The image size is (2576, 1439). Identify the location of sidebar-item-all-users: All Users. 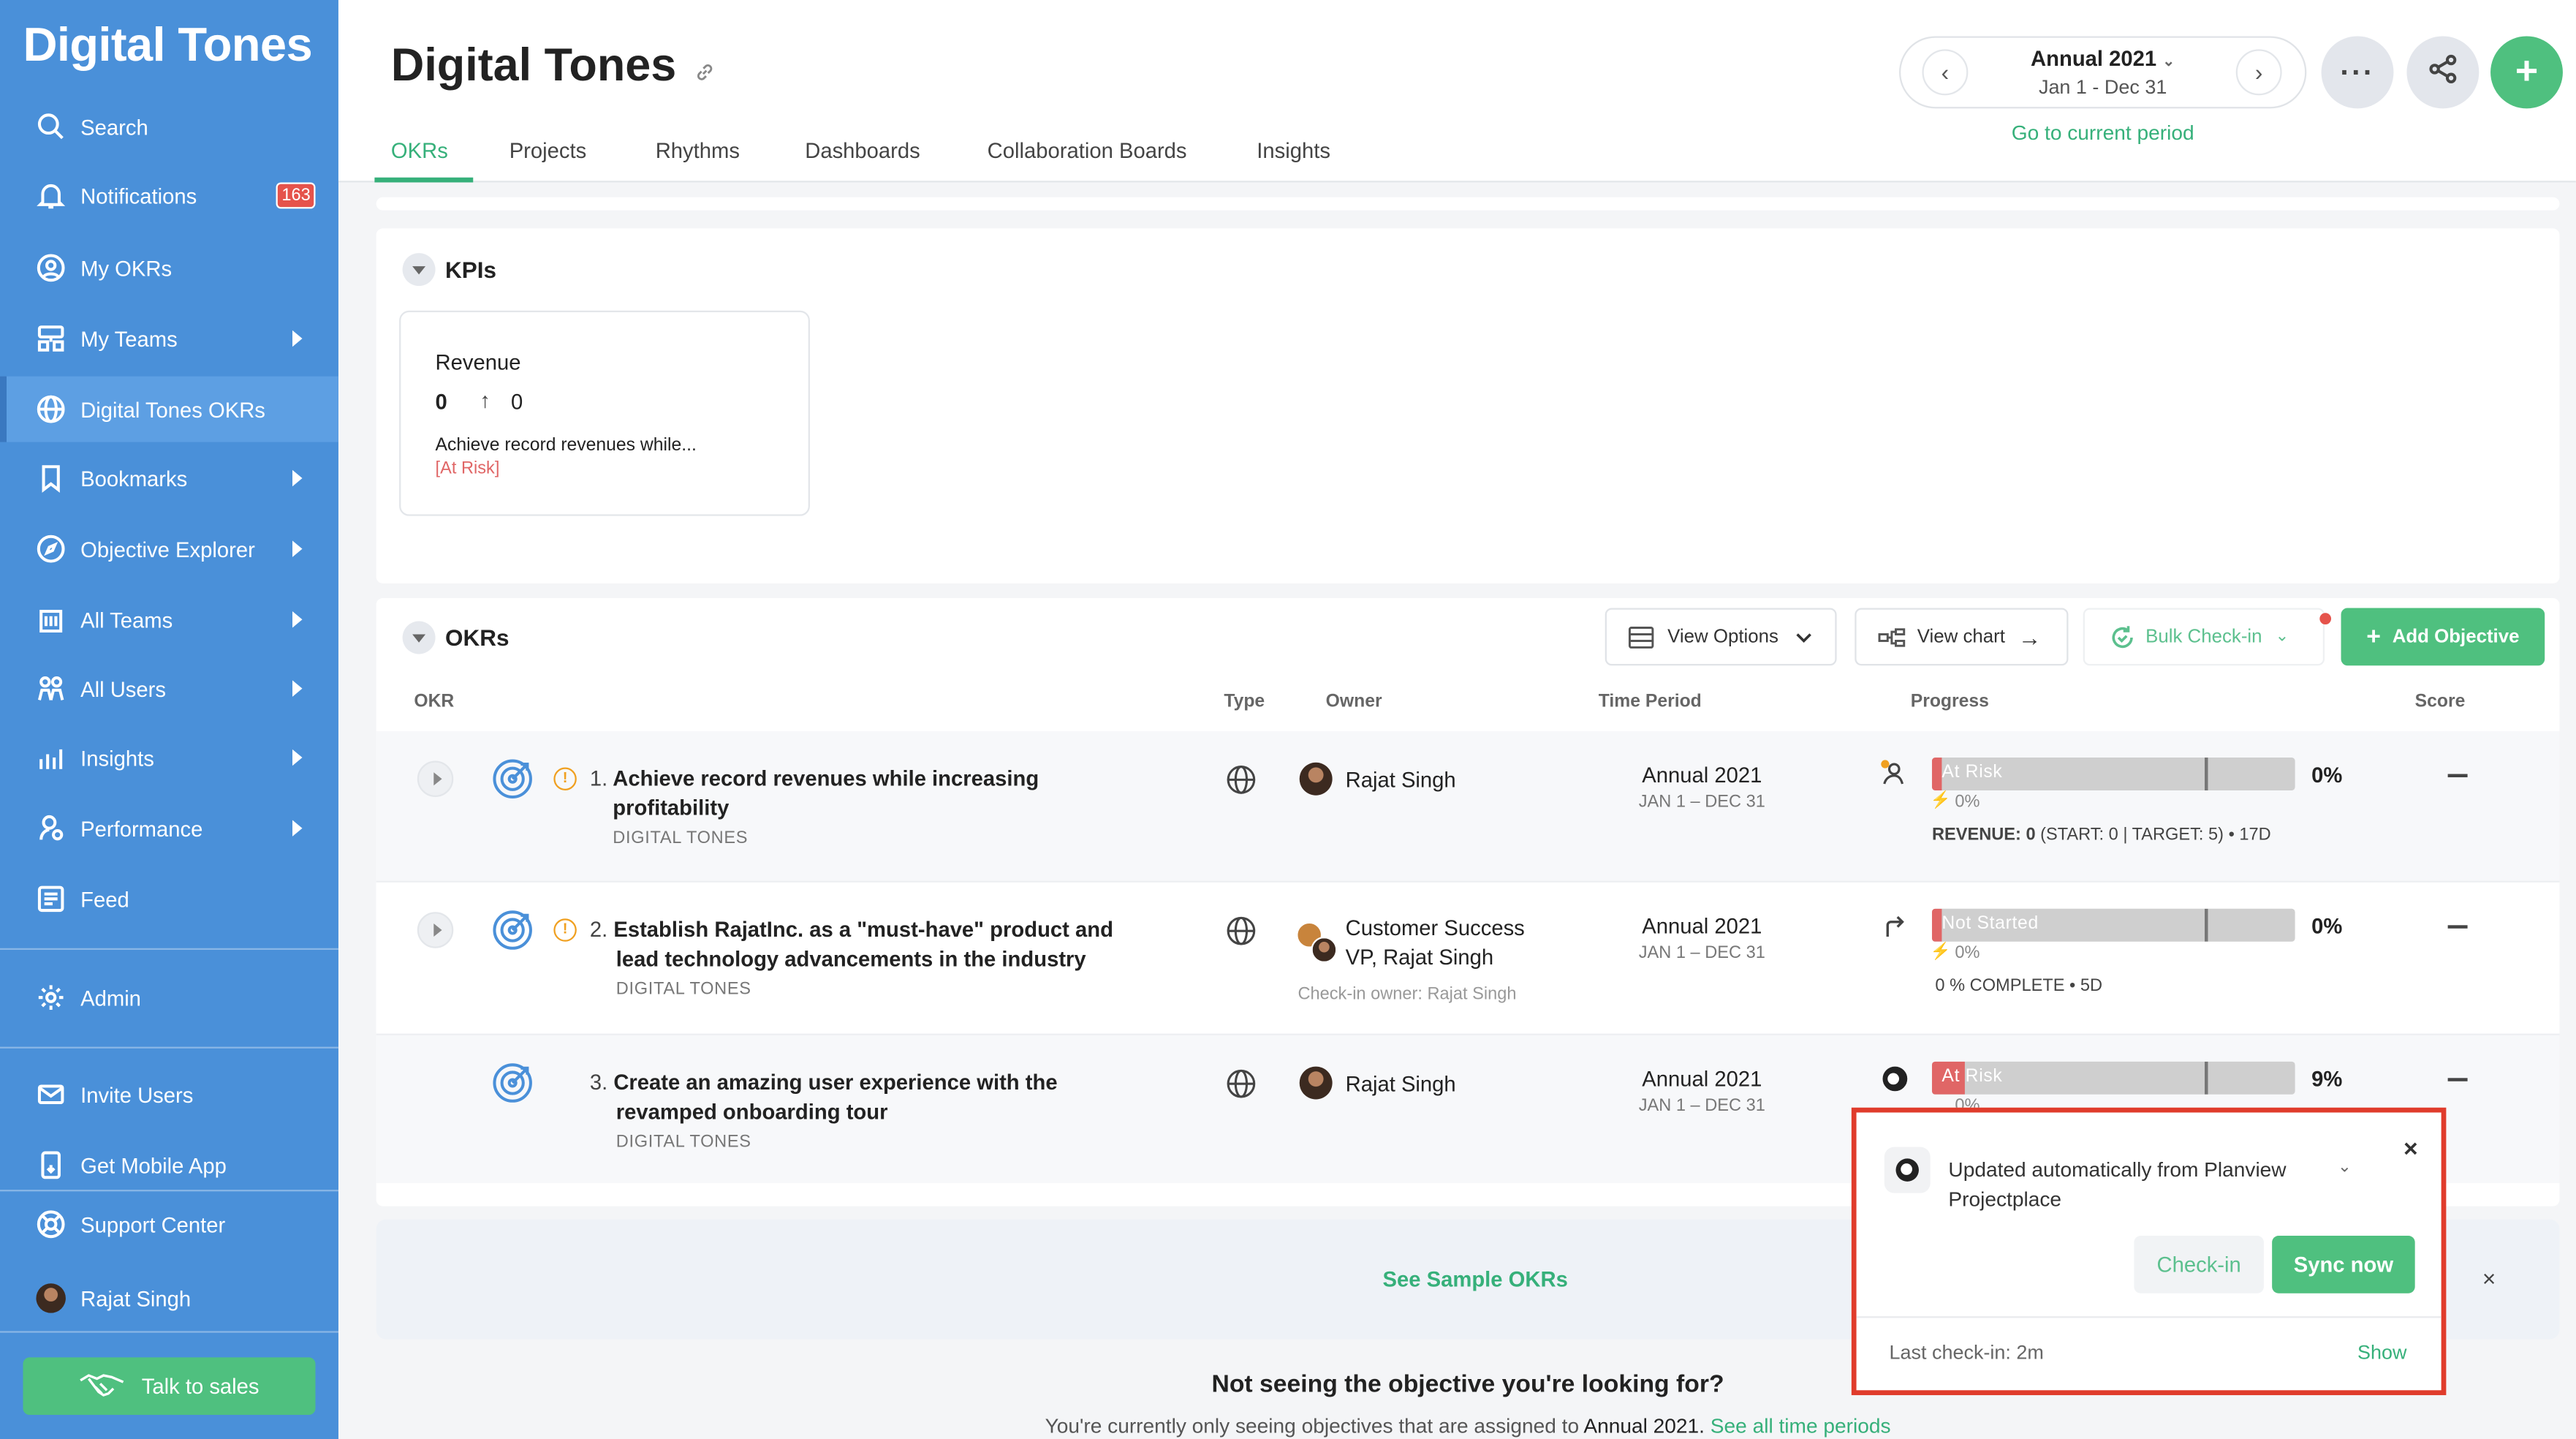
(169, 689).